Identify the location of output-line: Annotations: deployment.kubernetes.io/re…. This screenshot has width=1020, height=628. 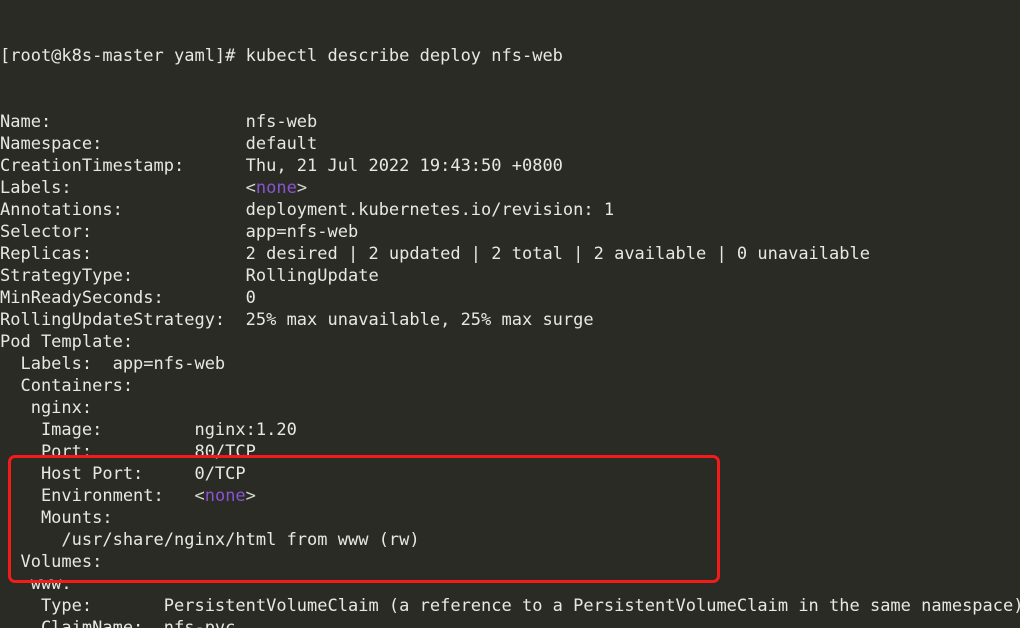
(307, 210).